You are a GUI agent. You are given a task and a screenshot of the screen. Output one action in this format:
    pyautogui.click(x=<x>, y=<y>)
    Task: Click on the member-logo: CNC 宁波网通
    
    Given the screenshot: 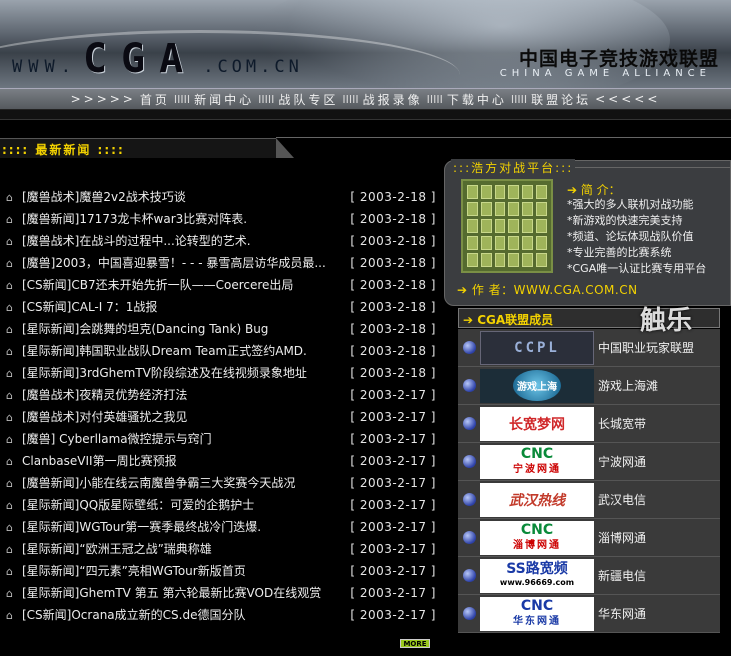 What is the action you would take?
    pyautogui.click(x=537, y=461)
    